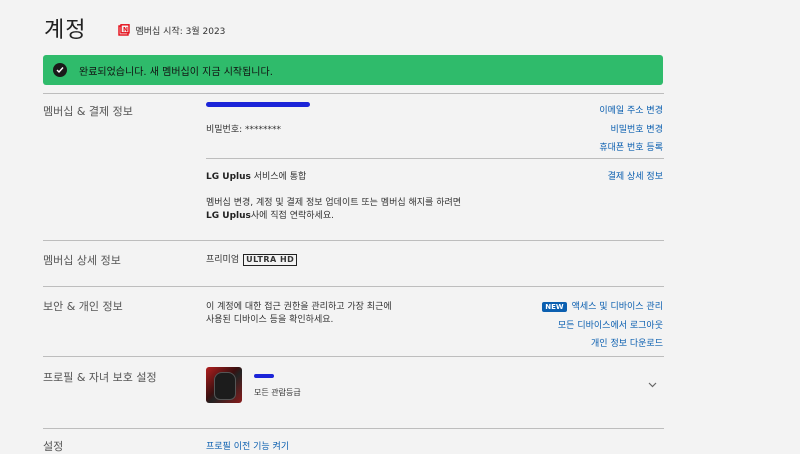 This screenshot has width=800, height=454. I want to click on success-banner: 완료되었습니다. 새 멤버십이 지금 시작됩니다., so click(353, 70).